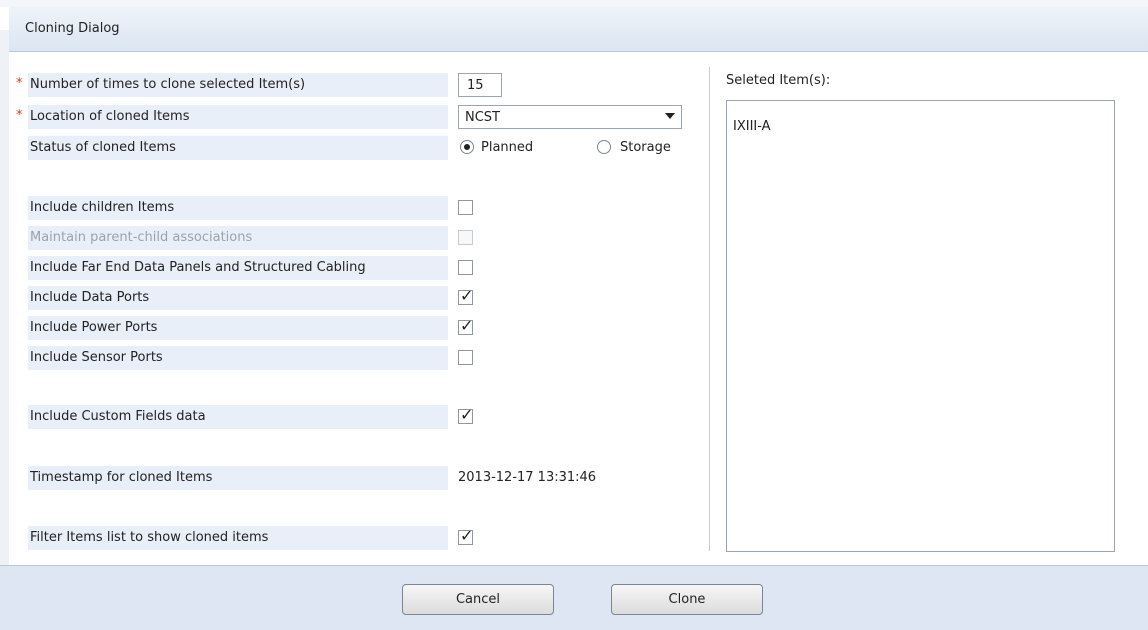  Describe the element at coordinates (578, 29) in the screenshot. I see `dialog-titlebar: Cloning Dialog` at that location.